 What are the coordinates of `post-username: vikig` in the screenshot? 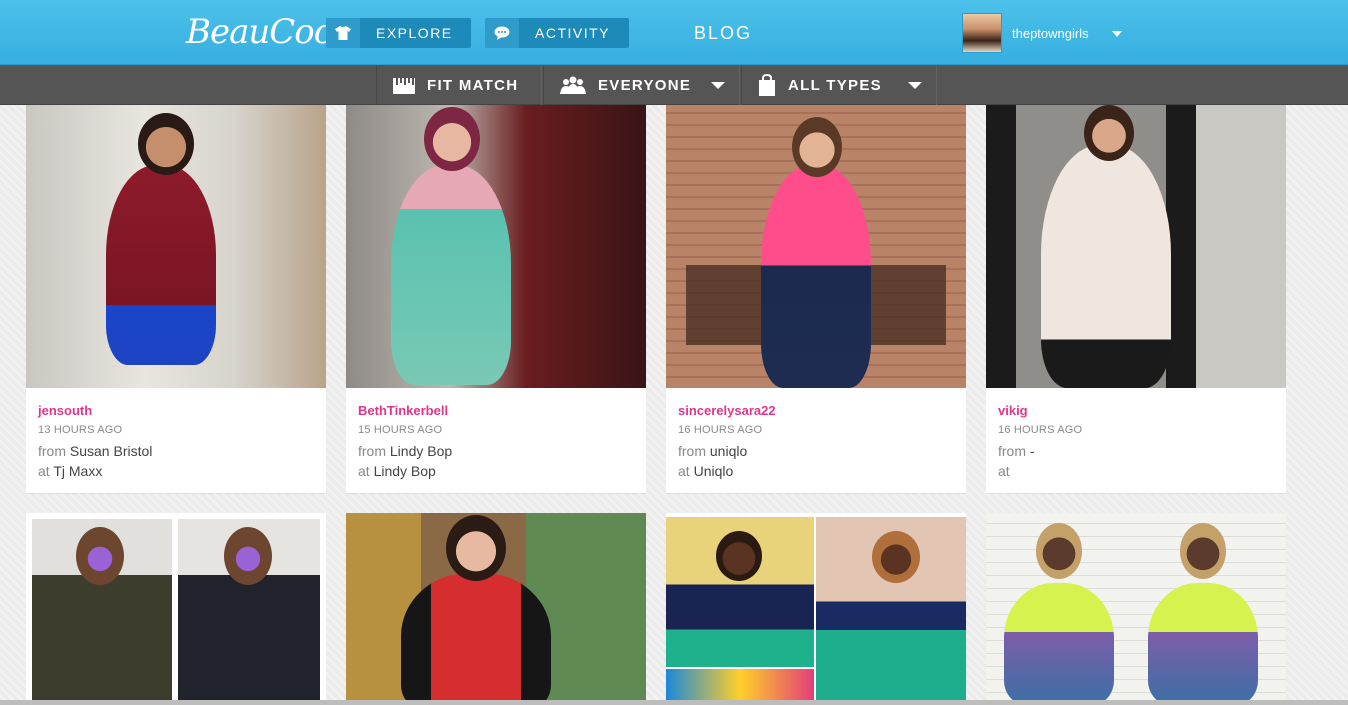 It's located at (1138, 410).